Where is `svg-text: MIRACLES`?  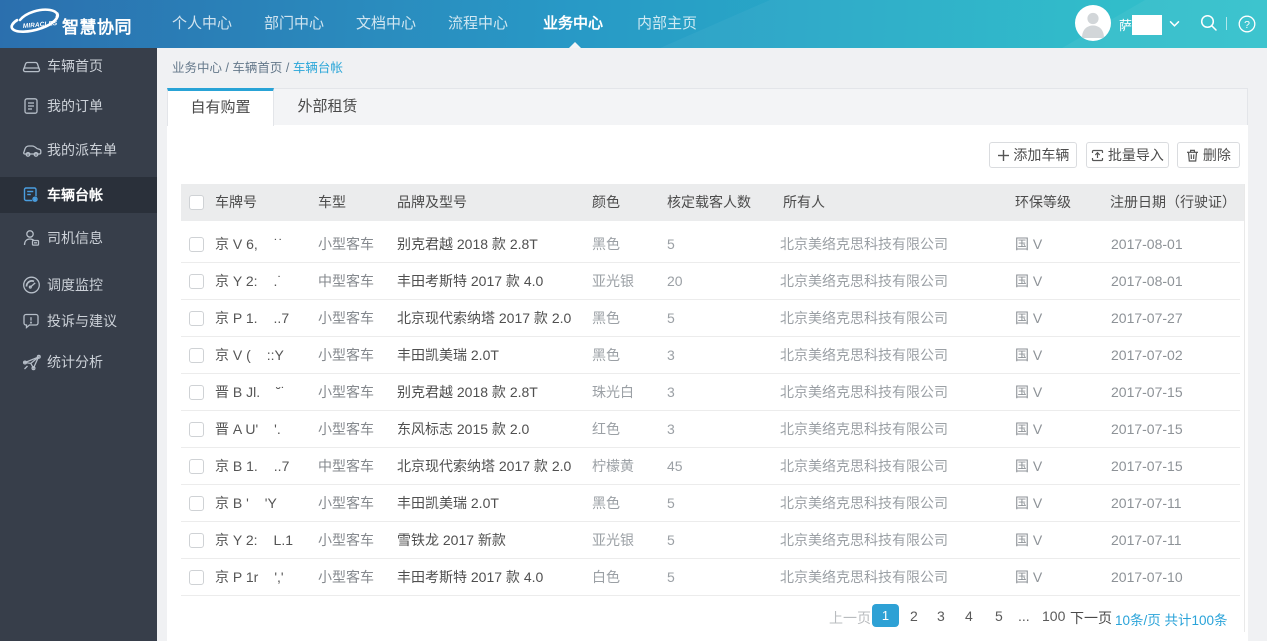
svg-text: MIRACLES is located at coordinates (41, 25).